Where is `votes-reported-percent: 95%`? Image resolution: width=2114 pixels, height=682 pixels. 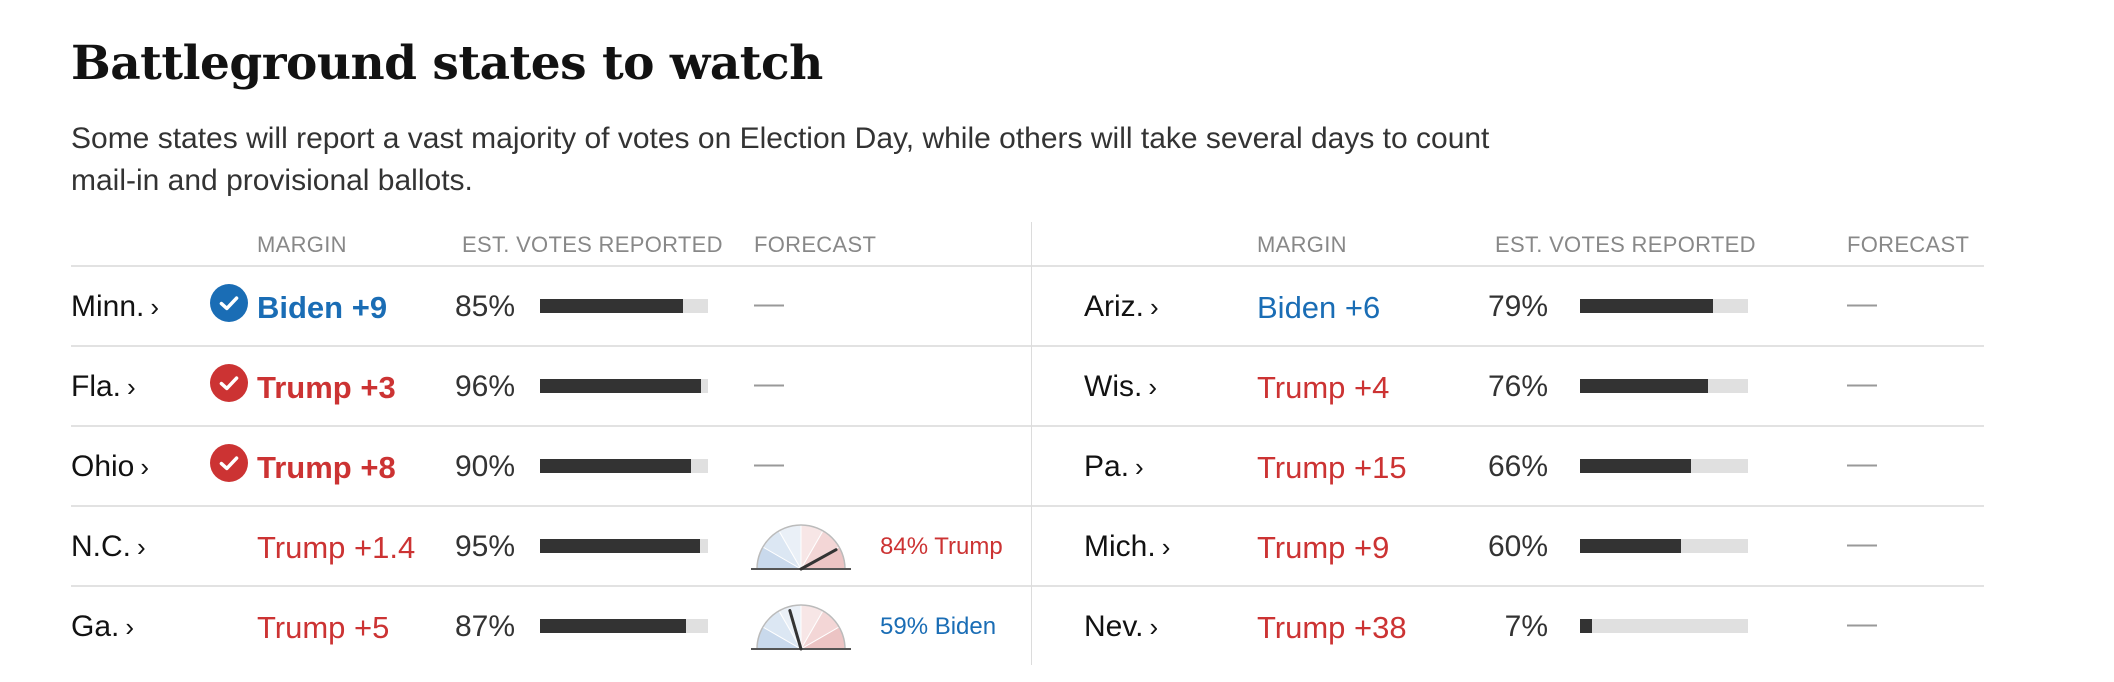
votes-reported-percent: 95% is located at coordinates (484, 546).